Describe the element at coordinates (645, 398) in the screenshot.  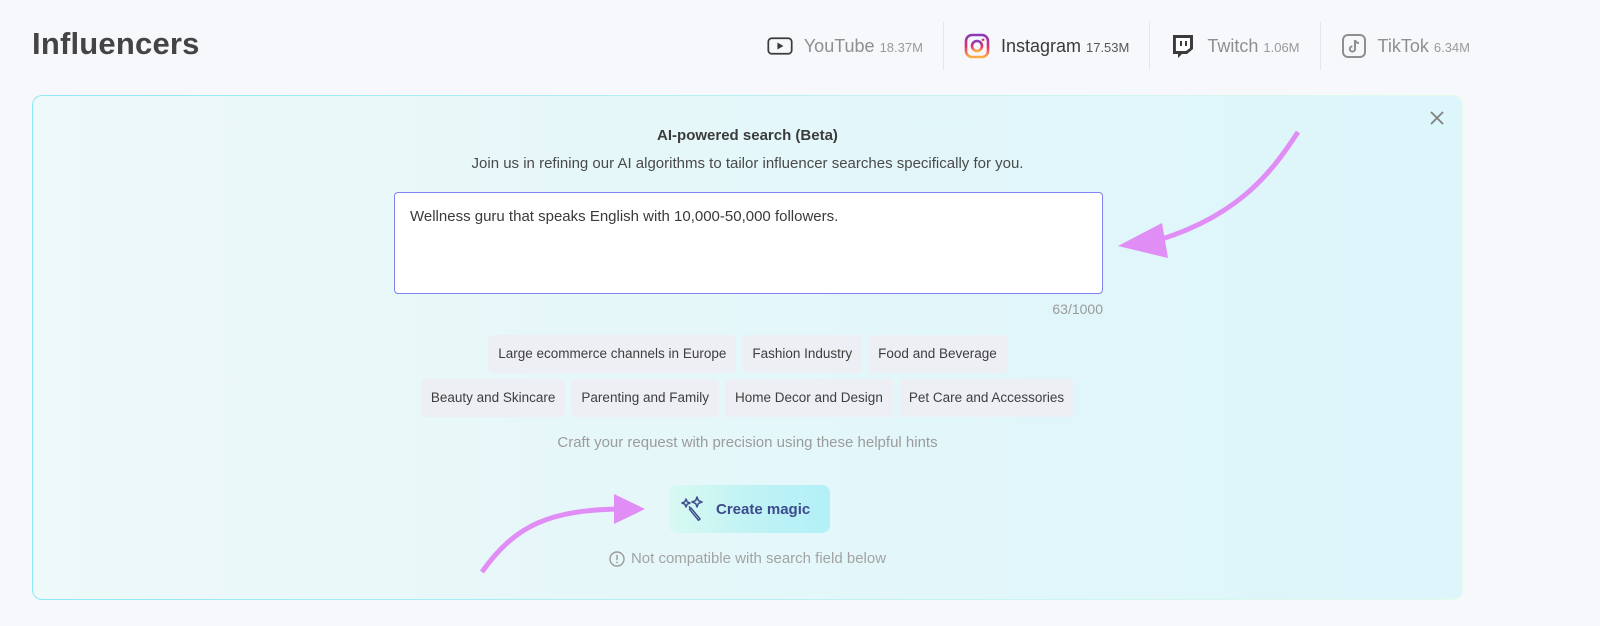
I see `hint-chip: Parenting and Family` at that location.